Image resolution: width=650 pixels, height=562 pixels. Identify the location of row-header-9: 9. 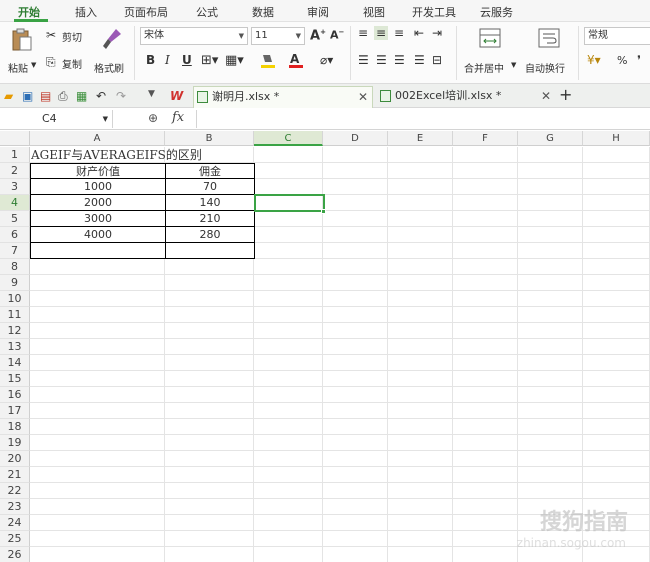
(15, 283).